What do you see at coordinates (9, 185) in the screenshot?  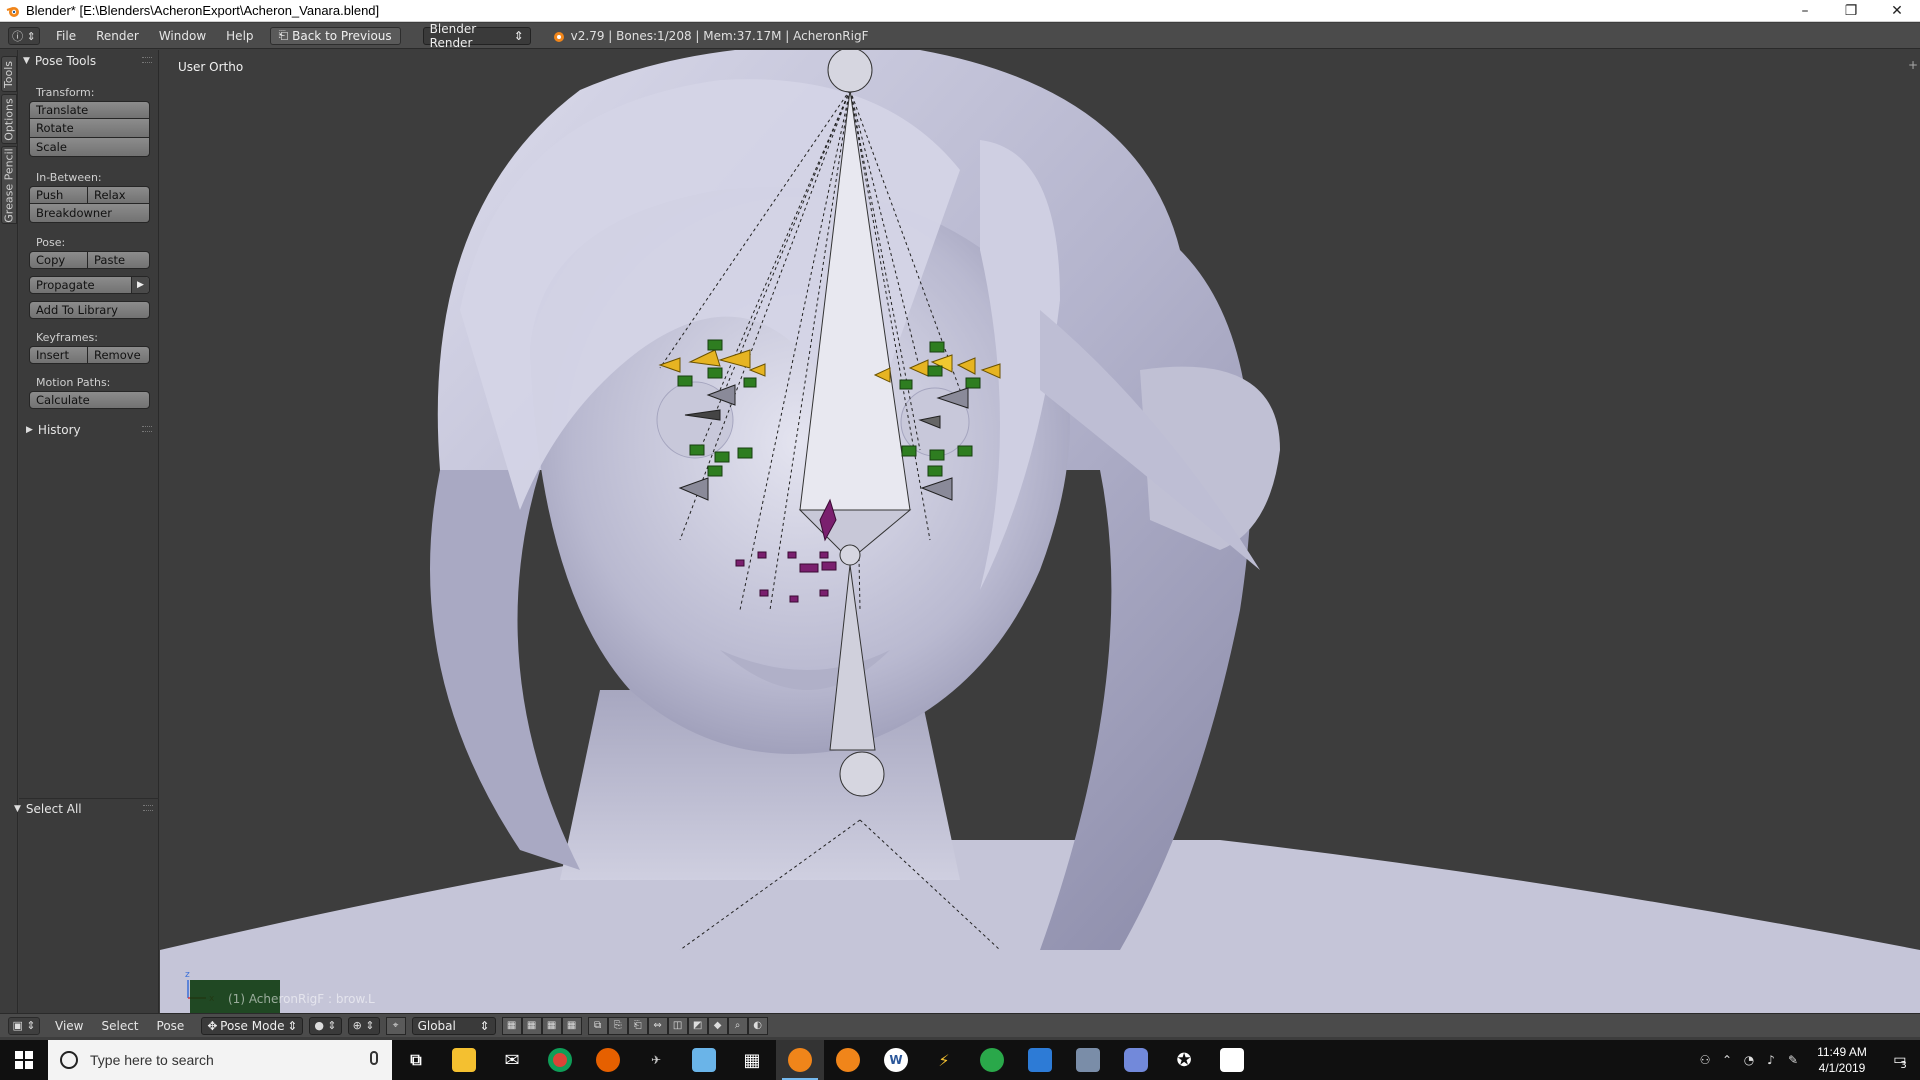 I see `tab-grease-pencil: Grease Pencil` at bounding box center [9, 185].